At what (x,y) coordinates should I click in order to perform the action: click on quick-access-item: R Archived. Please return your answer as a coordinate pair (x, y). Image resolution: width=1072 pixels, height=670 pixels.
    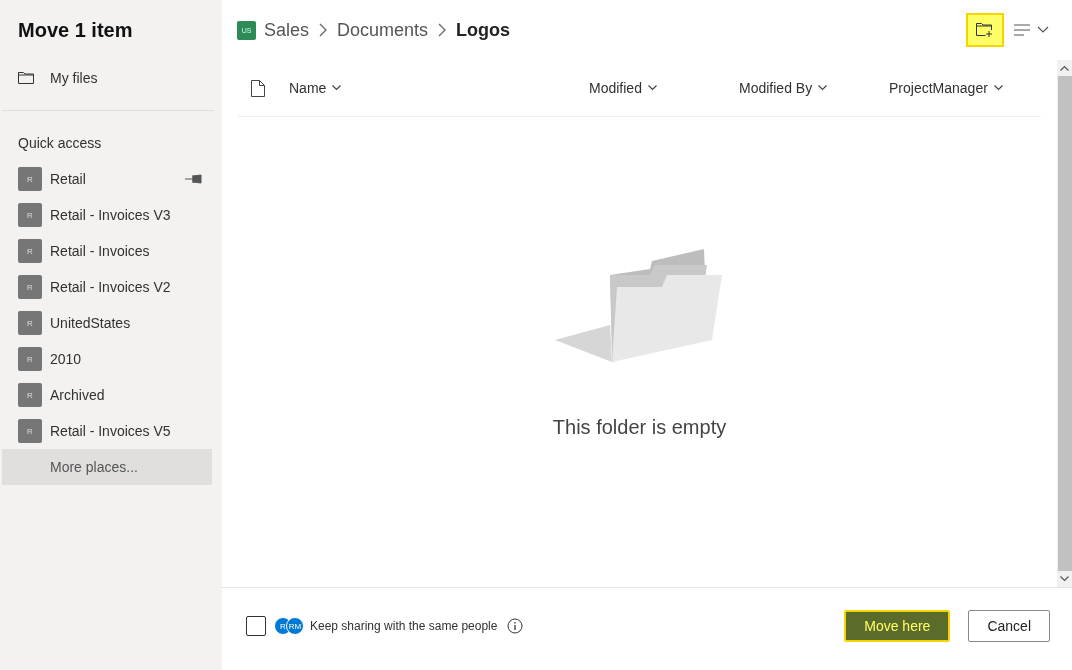
    Looking at the image, I should click on (111, 395).